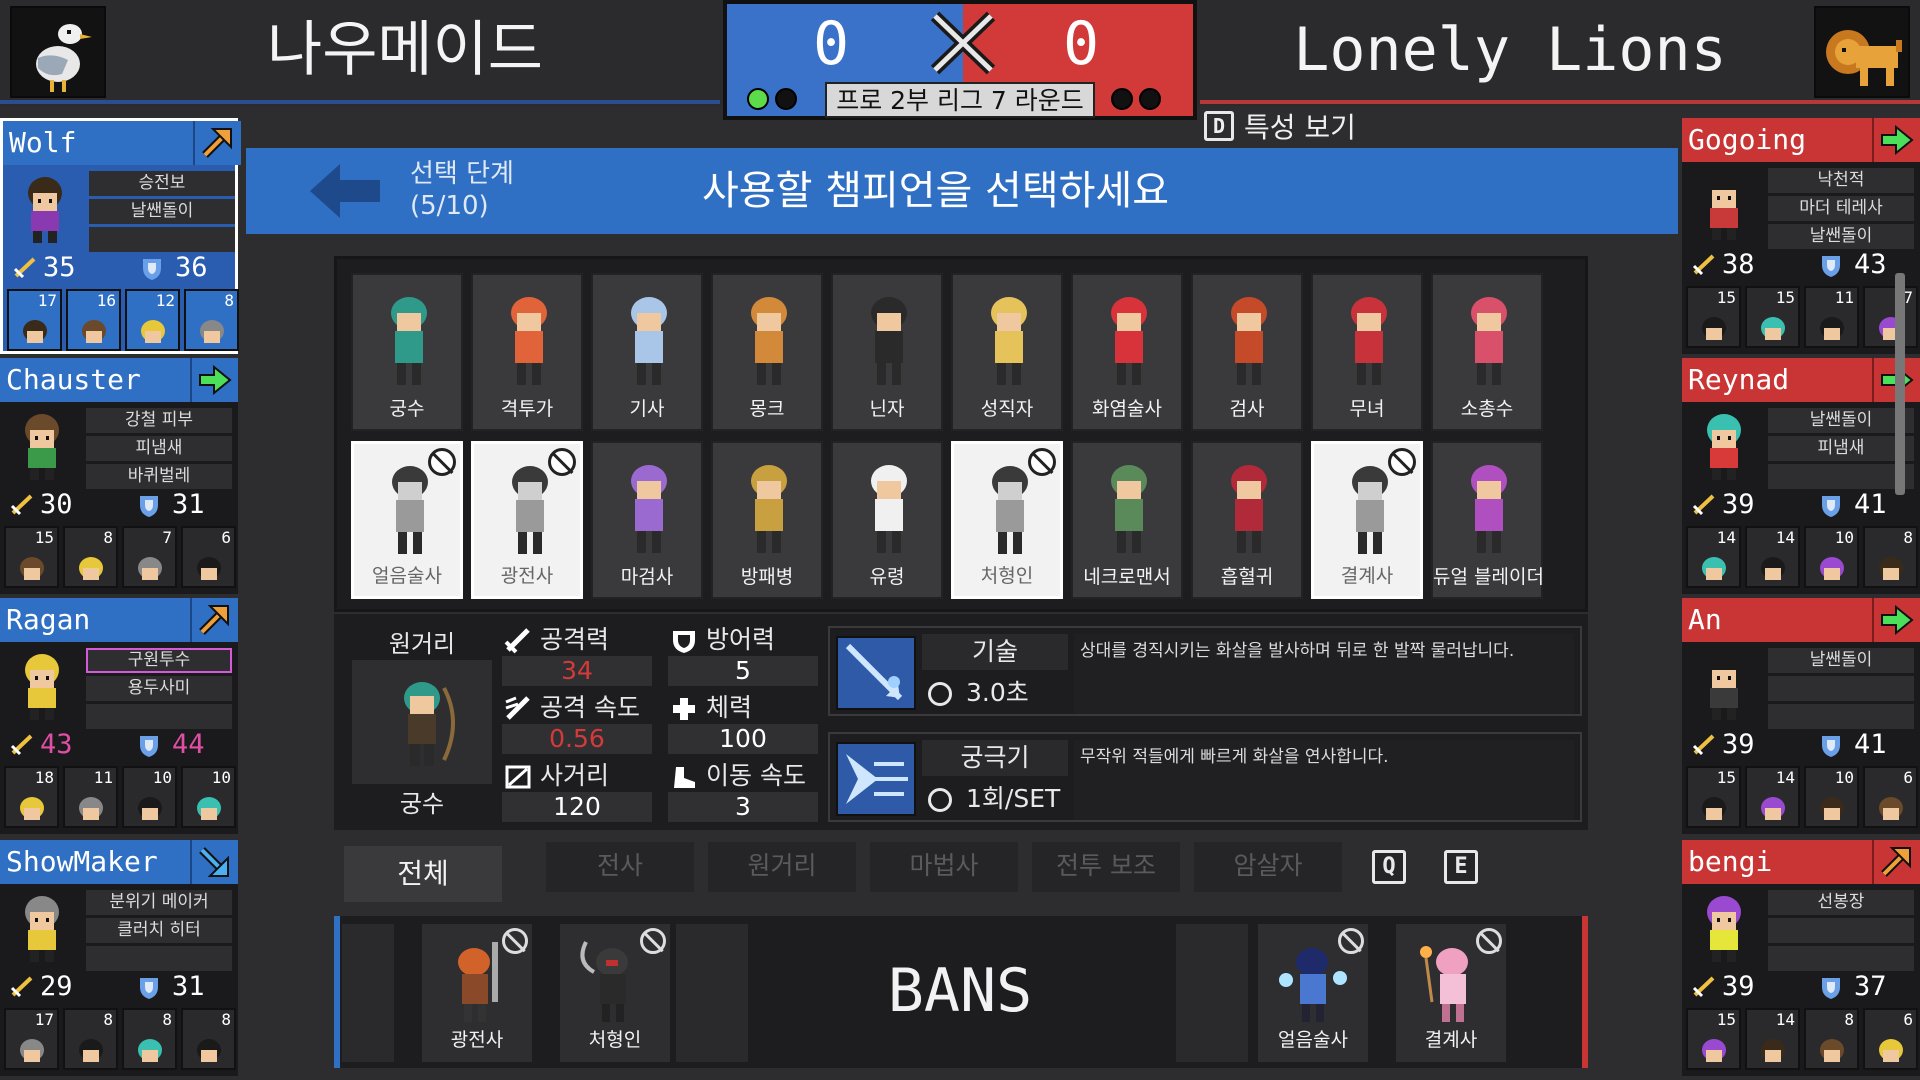 The width and height of the screenshot is (1920, 1080). What do you see at coordinates (995, 758) in the screenshot?
I see `ultimate-label: 궁극기` at bounding box center [995, 758].